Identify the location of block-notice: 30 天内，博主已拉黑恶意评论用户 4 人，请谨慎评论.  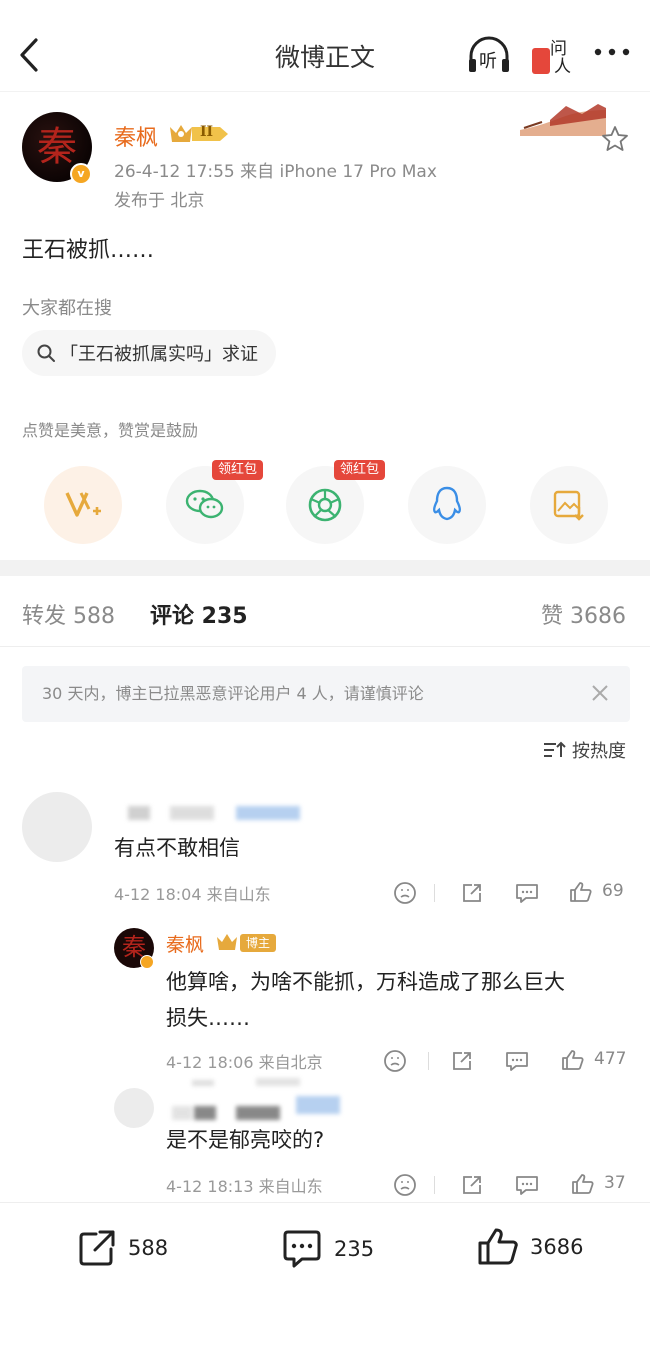
(326, 694).